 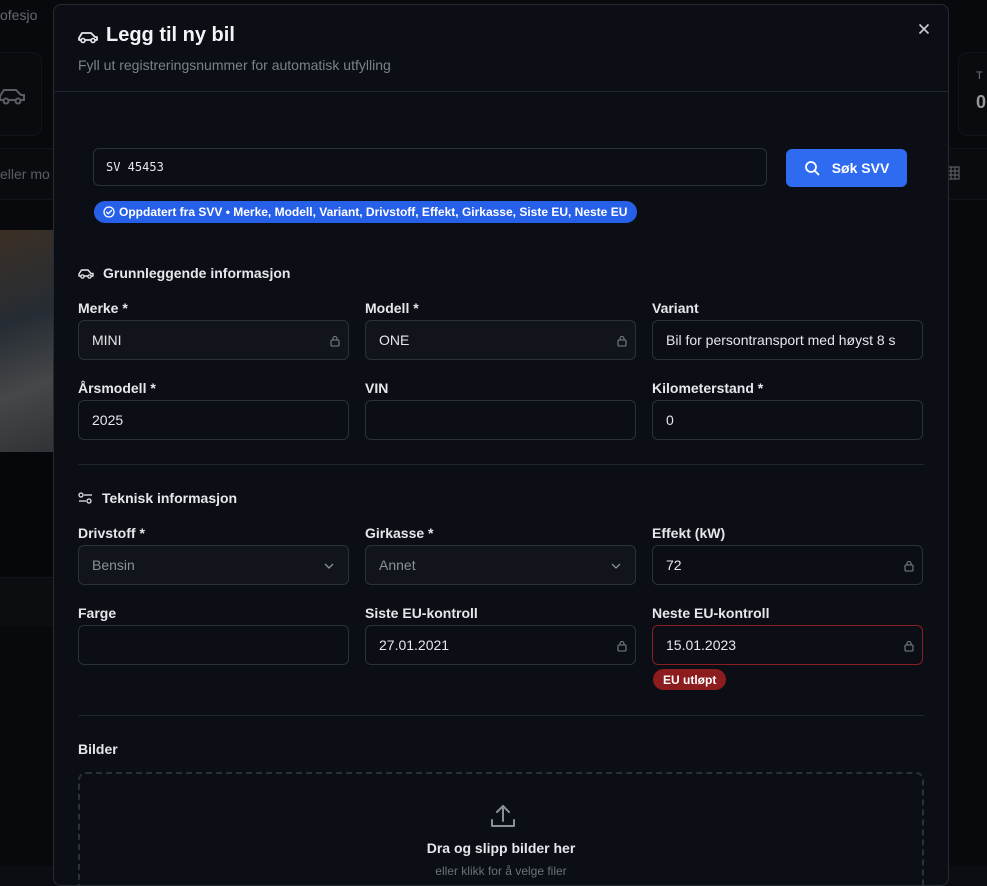 I want to click on merke-field: MINI, so click(x=213, y=340).